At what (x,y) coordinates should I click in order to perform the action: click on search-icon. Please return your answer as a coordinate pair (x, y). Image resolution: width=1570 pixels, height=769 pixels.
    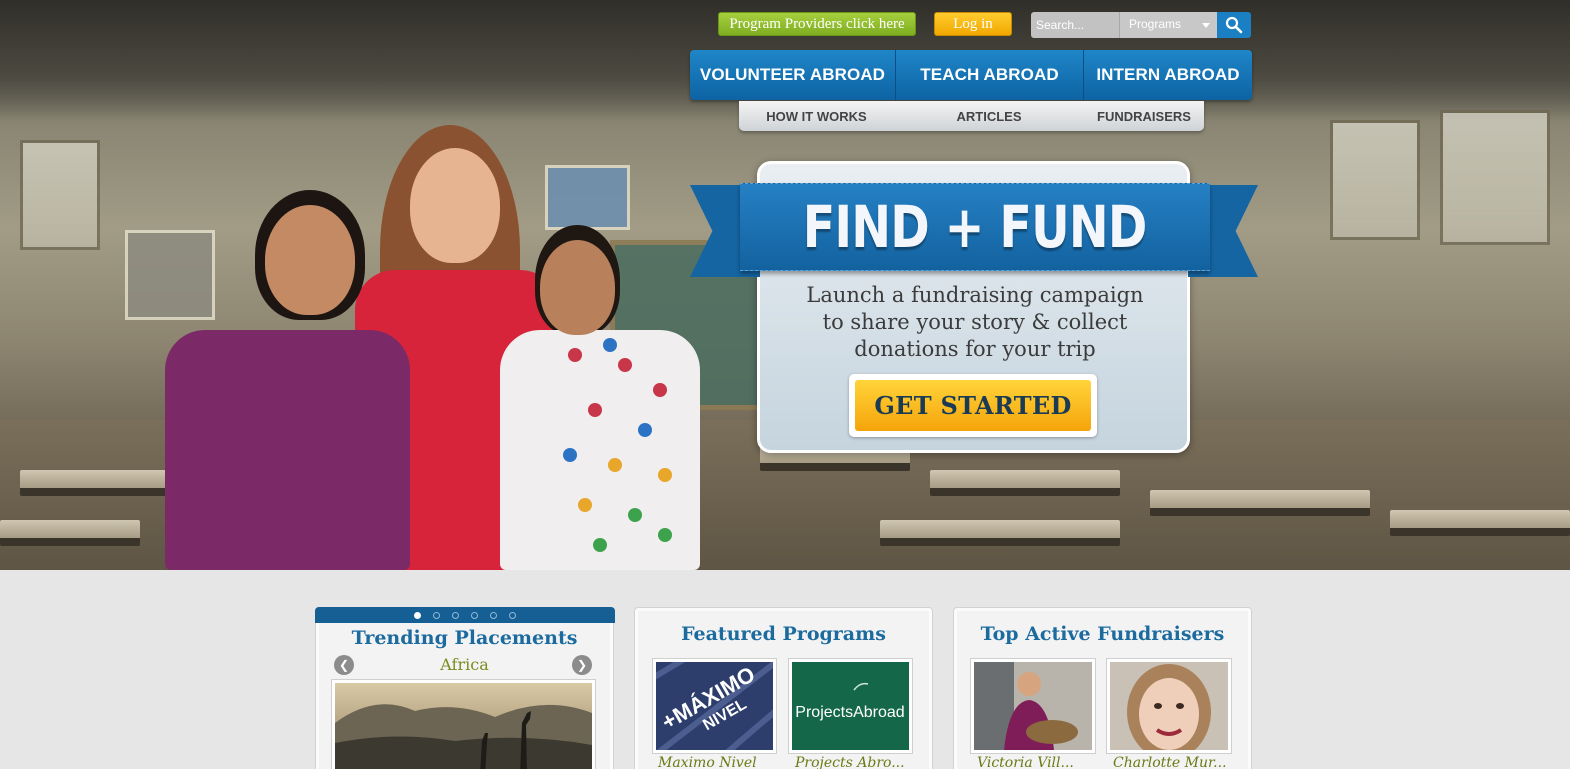
    Looking at the image, I should click on (1234, 25).